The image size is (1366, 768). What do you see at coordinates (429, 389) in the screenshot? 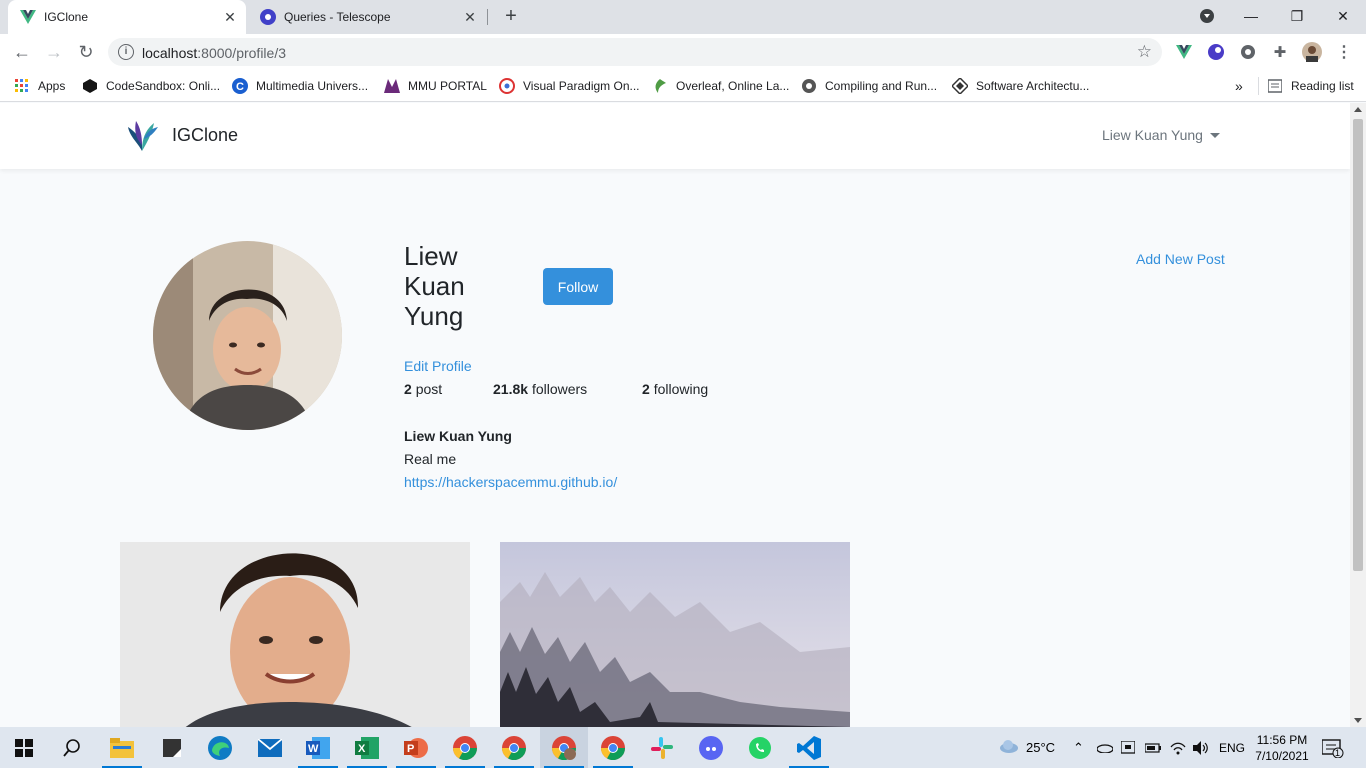
I see `posts-label: post` at bounding box center [429, 389].